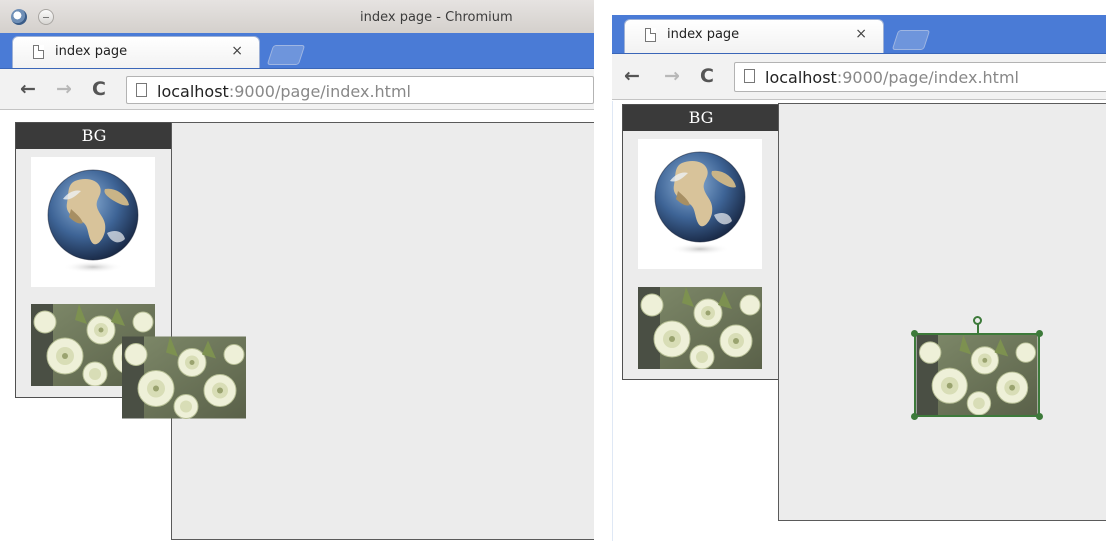 The image size is (1106, 541). Describe the element at coordinates (19, 17) in the screenshot. I see `chromium-logo-icon` at that location.